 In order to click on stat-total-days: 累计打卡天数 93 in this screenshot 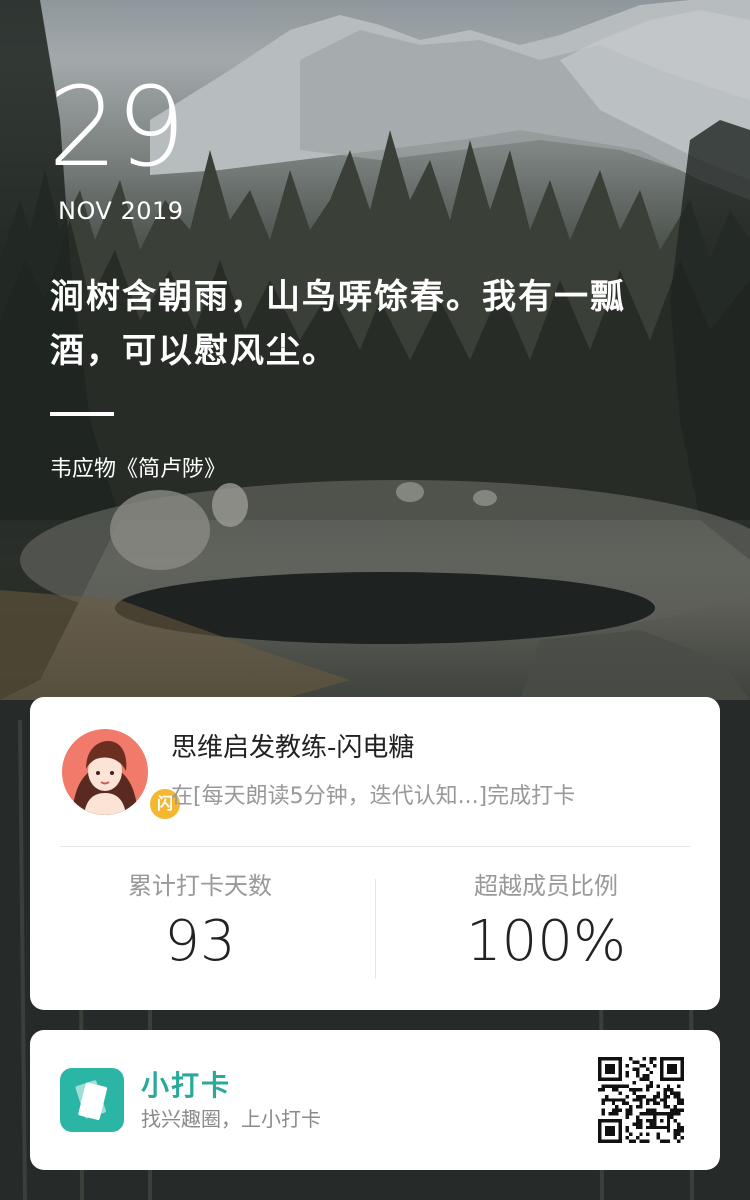, I will do `click(200, 922)`.